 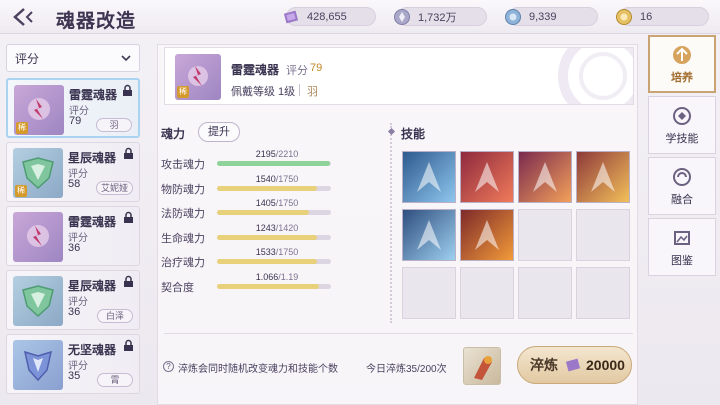 I want to click on refine-label: 淬炼, so click(x=544, y=365).